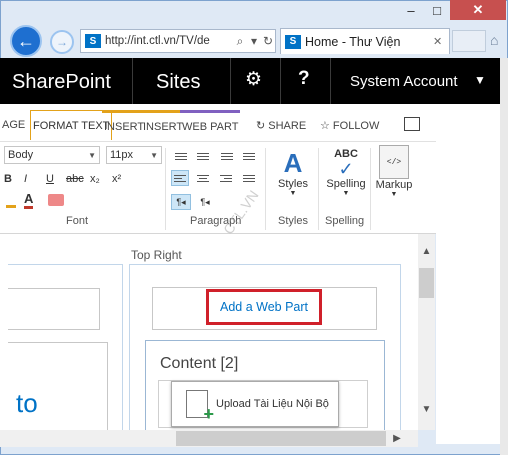 The width and height of the screenshot is (508, 455). I want to click on font-family-select: Body ▼, so click(52, 155).